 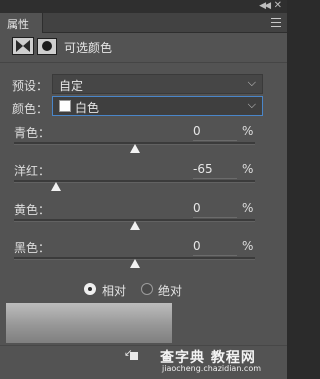 I want to click on panel-menu-icon, so click(x=276, y=22).